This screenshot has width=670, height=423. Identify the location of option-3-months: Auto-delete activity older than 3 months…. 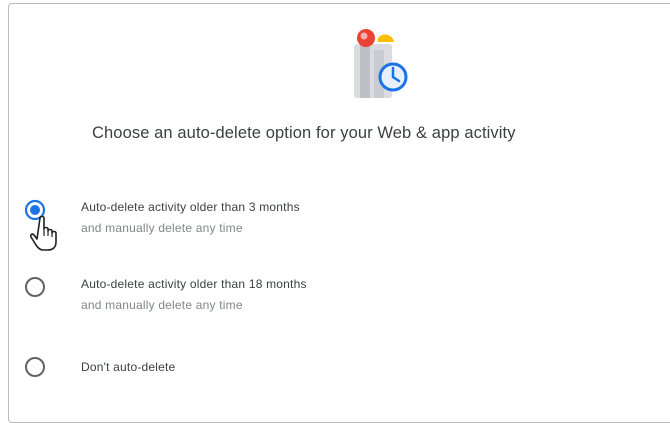
(324, 225).